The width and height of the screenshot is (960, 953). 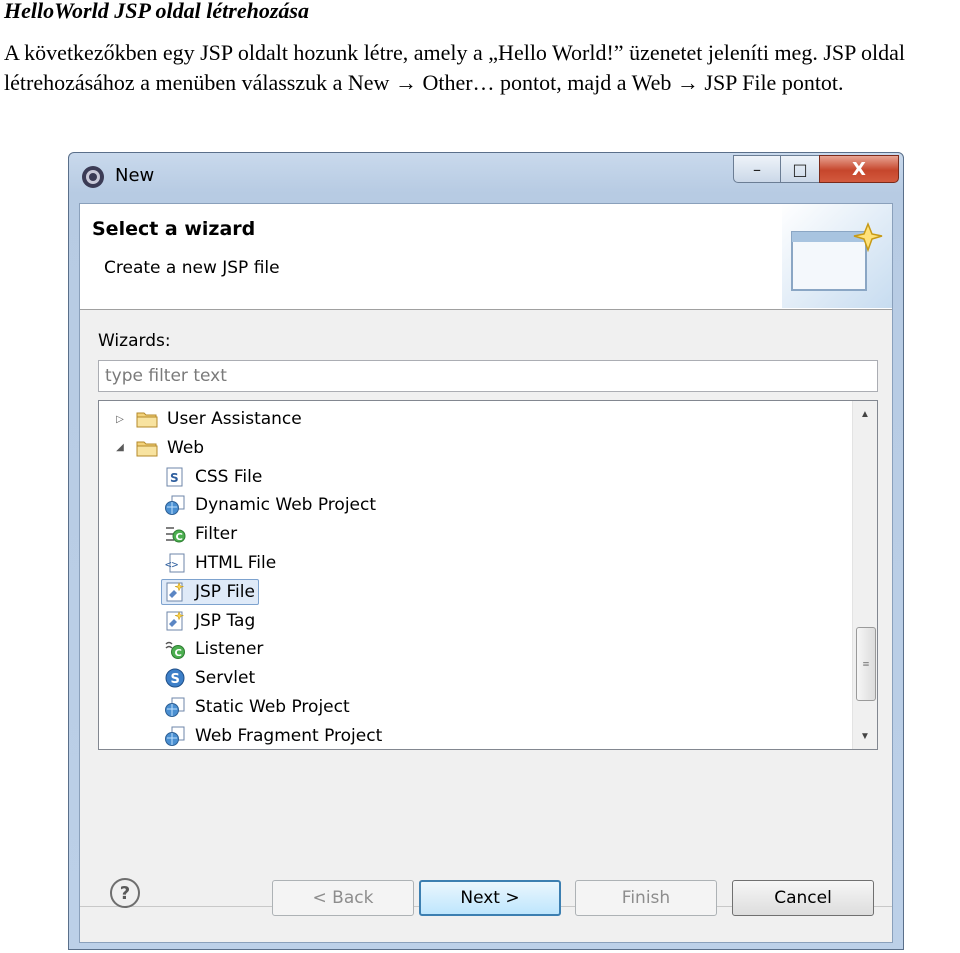 I want to click on tree-item-label: Servlet, so click(x=225, y=678).